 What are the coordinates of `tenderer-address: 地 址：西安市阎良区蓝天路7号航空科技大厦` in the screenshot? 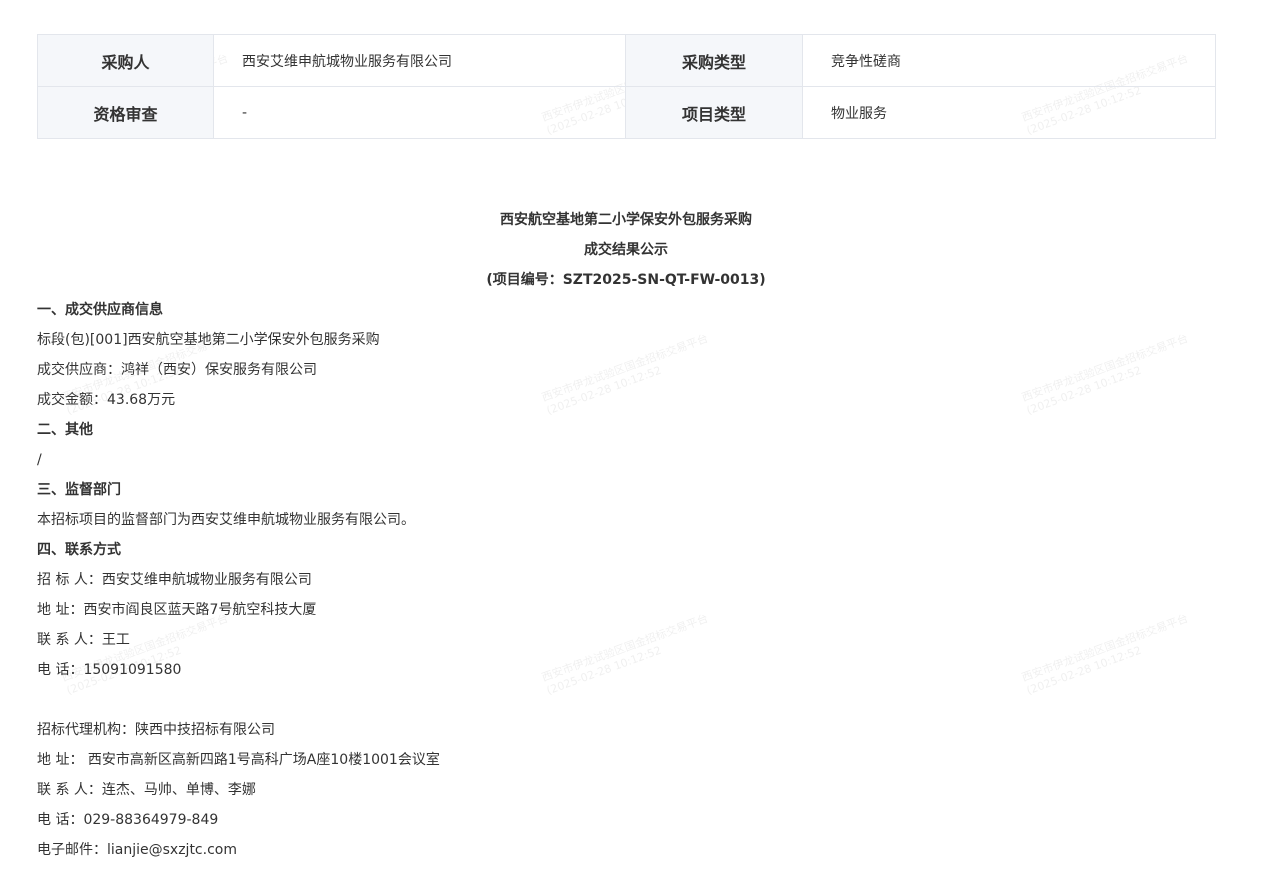 It's located at (177, 610).